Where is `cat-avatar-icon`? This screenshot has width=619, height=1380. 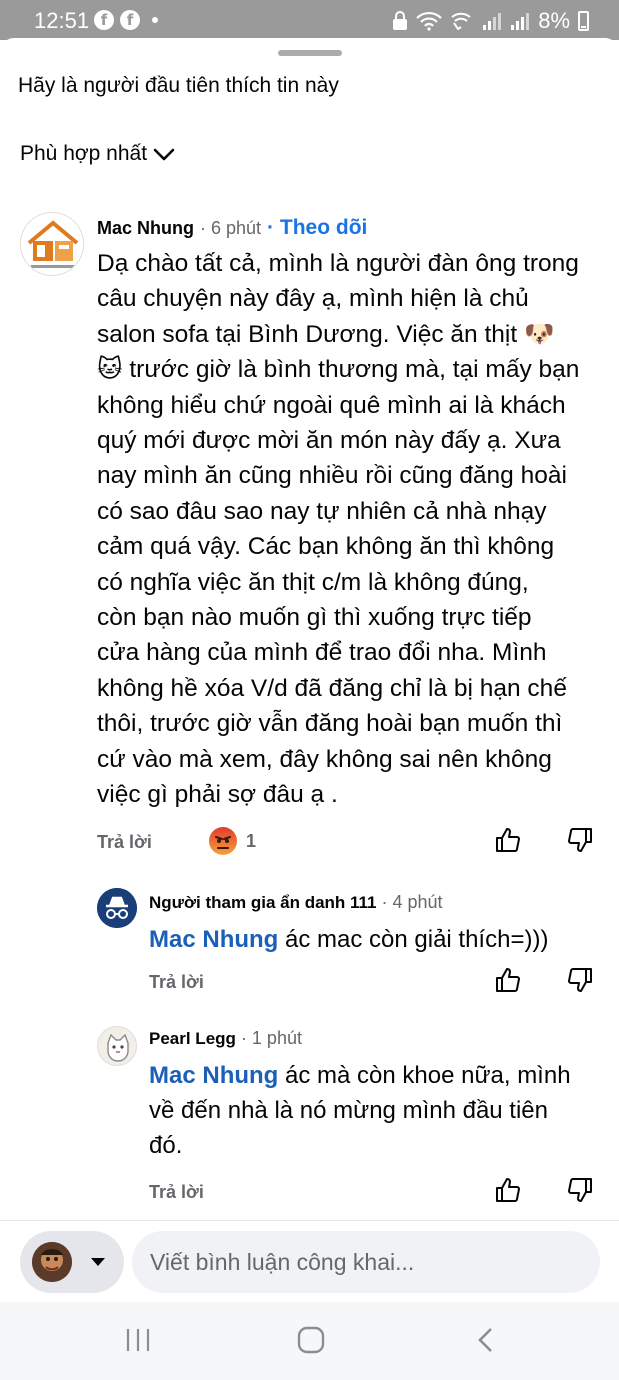
cat-avatar-icon is located at coordinates (117, 1046).